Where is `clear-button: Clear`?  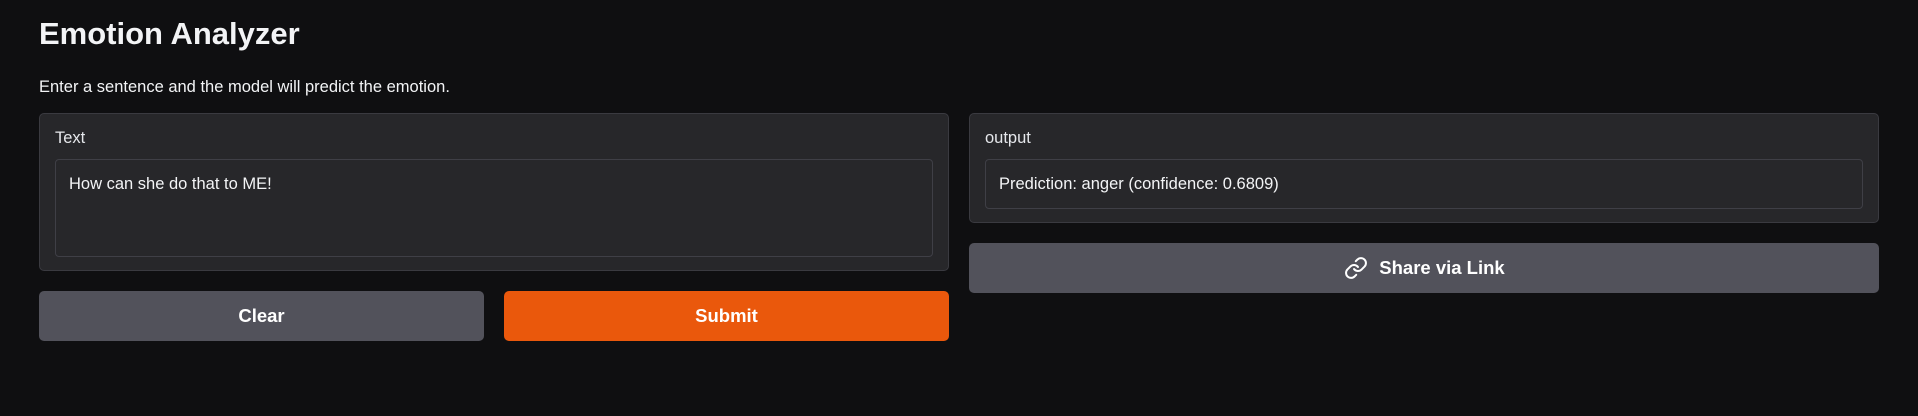 clear-button: Clear is located at coordinates (261, 316).